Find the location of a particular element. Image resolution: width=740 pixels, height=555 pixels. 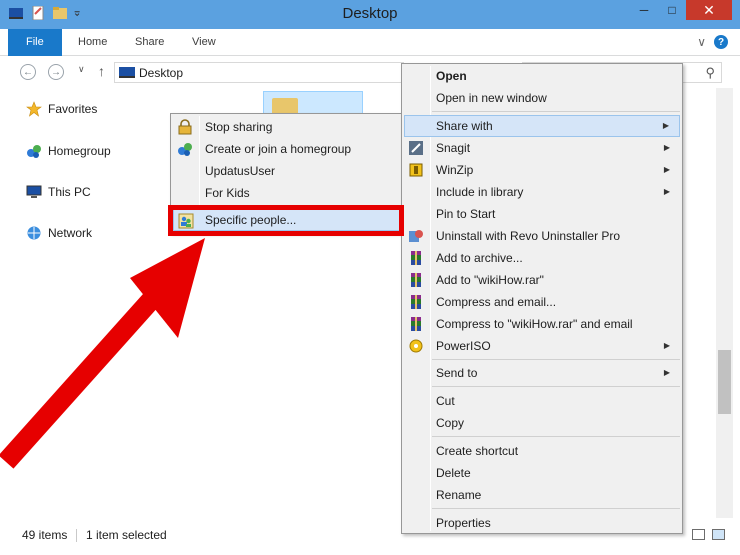

sidebar-item-favorites: Favorites is located at coordinates (61, 109).